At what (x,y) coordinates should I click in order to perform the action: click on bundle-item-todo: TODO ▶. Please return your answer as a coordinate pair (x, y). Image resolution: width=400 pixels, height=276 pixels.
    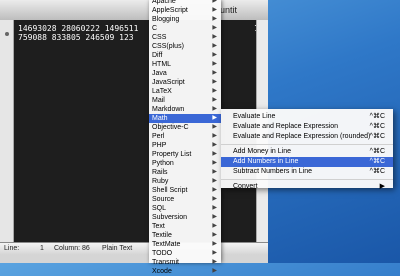
    Looking at the image, I should click on (185, 253).